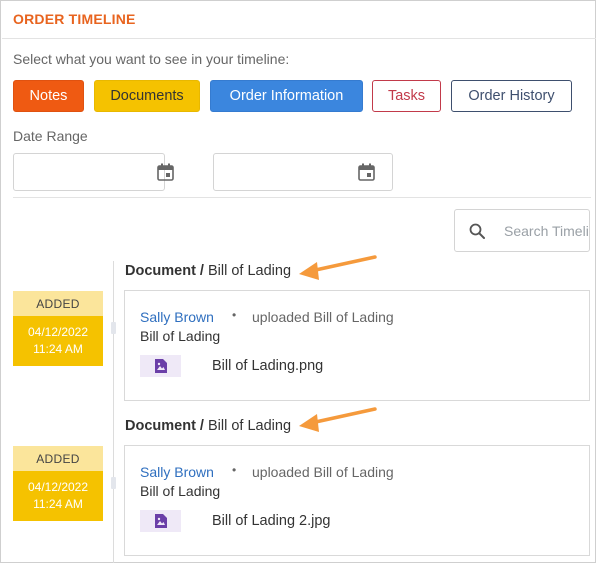 The image size is (596, 563). I want to click on date-from-input, so click(93, 172).